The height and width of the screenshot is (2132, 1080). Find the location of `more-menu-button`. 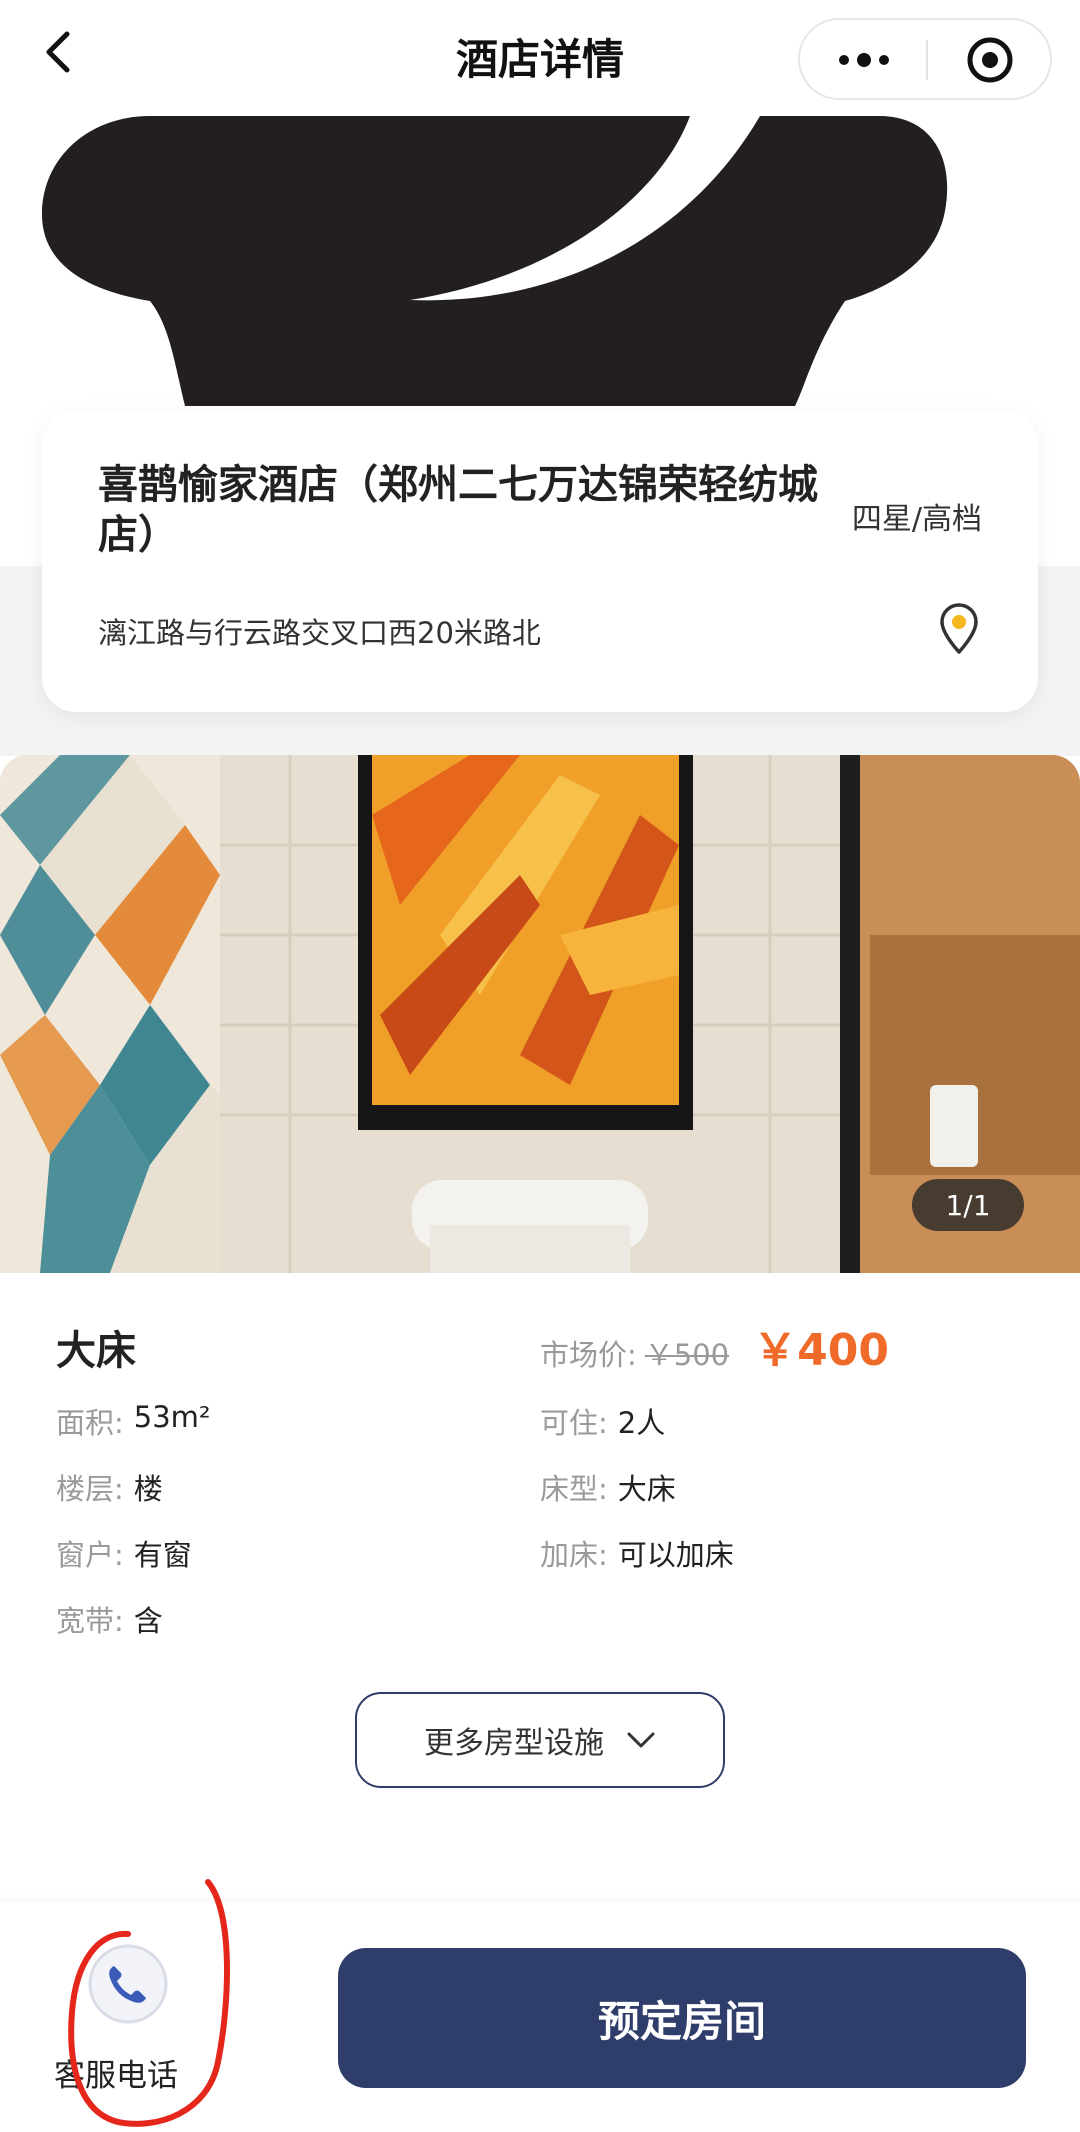

more-menu-button is located at coordinates (864, 60).